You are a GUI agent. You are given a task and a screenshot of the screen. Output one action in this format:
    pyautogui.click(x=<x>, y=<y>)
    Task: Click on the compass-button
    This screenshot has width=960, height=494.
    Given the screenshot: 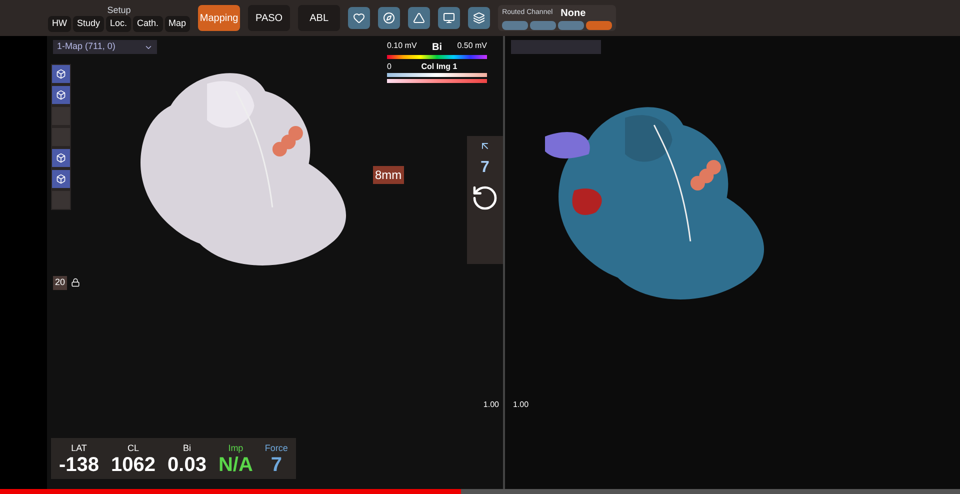 What is the action you would take?
    pyautogui.click(x=389, y=18)
    